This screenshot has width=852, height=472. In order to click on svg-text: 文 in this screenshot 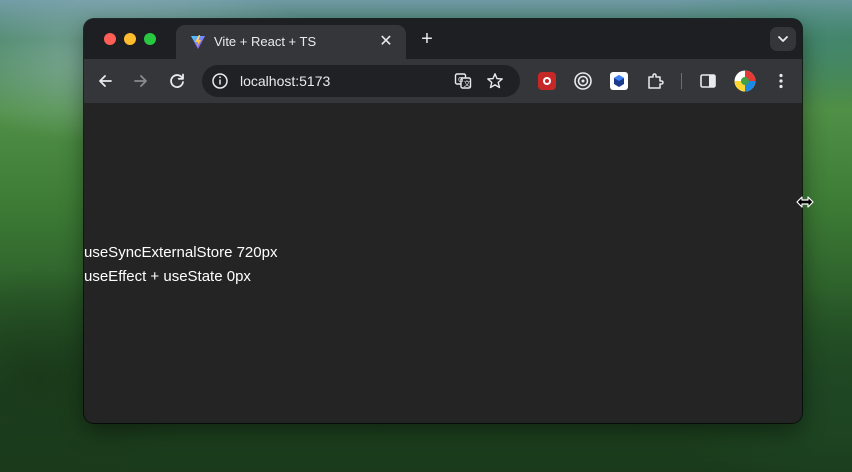, I will do `click(467, 83)`.